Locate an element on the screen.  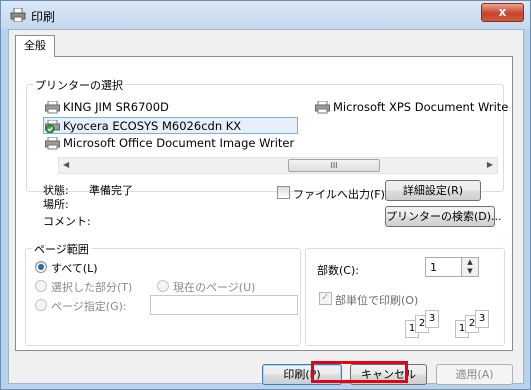
check-icon: ✓ is located at coordinates (325, 297).